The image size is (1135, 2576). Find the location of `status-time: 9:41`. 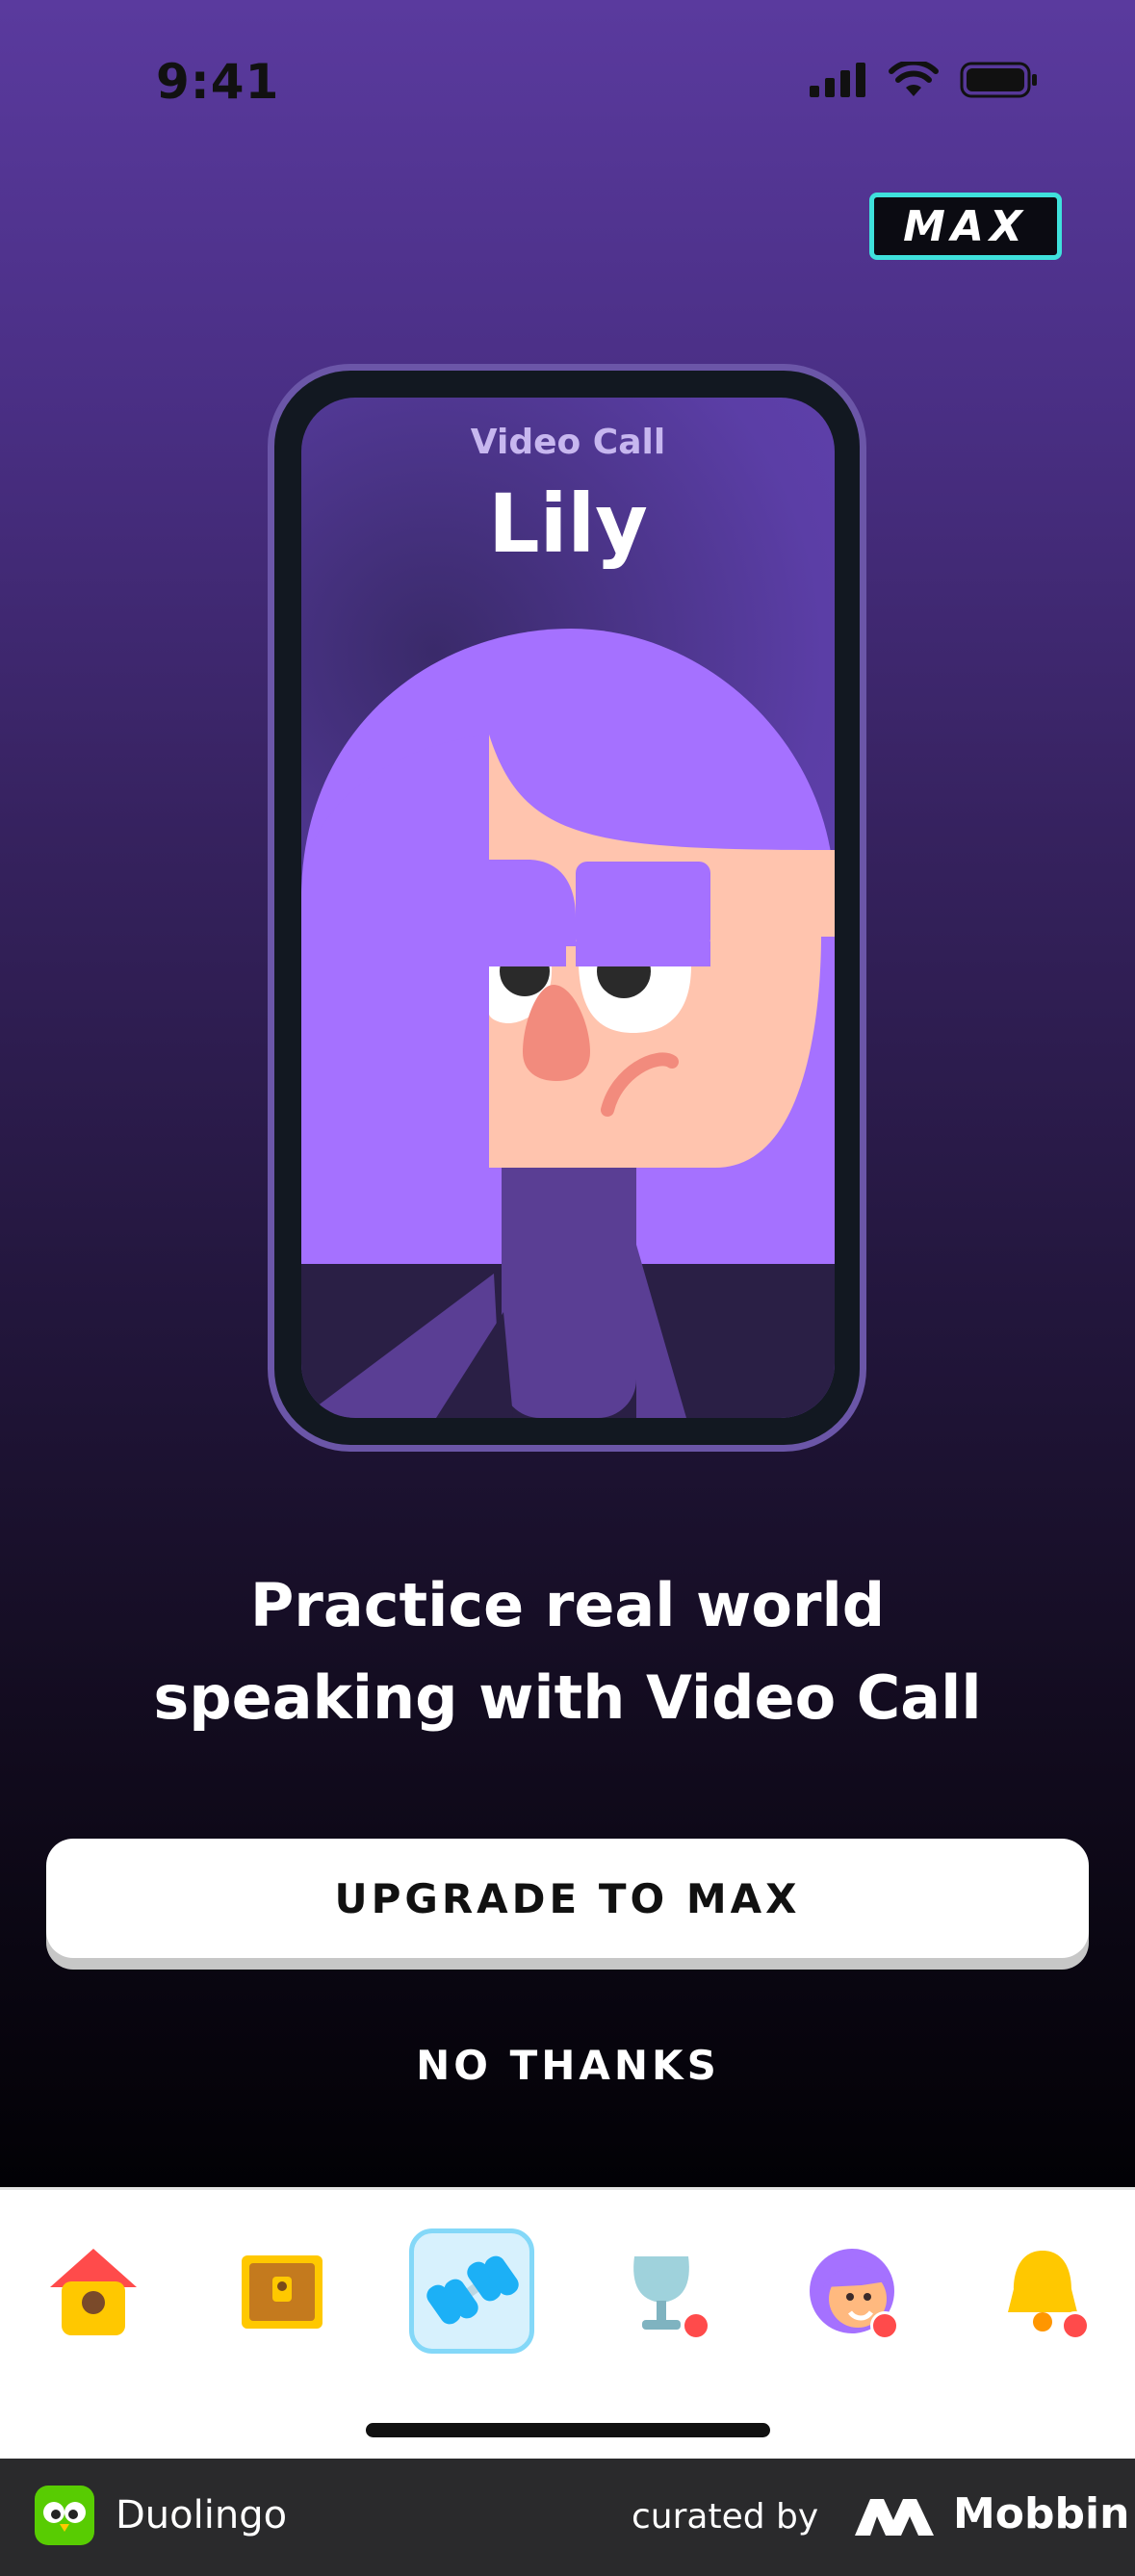

status-time: 9:41 is located at coordinates (218, 82).